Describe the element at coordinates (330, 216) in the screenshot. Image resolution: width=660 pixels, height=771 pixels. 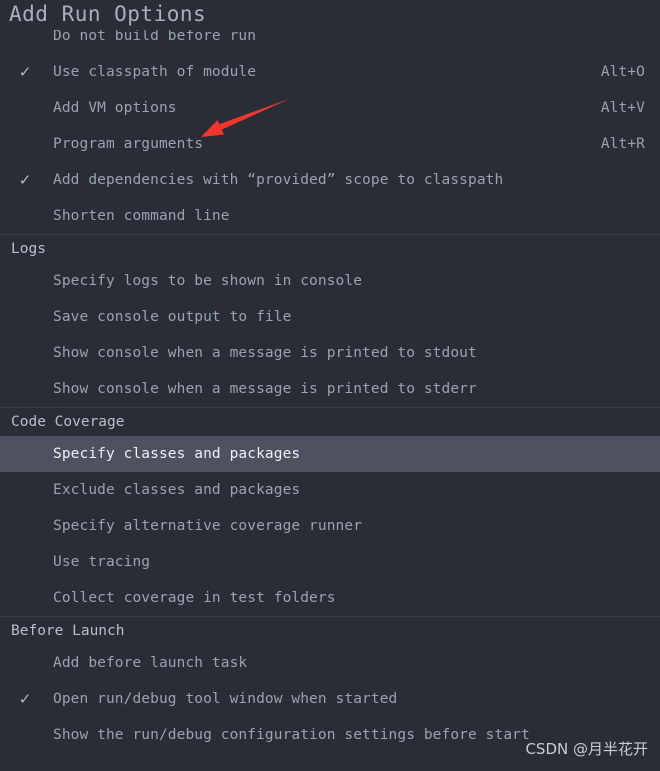
I see `menu-item: Shorten command line` at that location.